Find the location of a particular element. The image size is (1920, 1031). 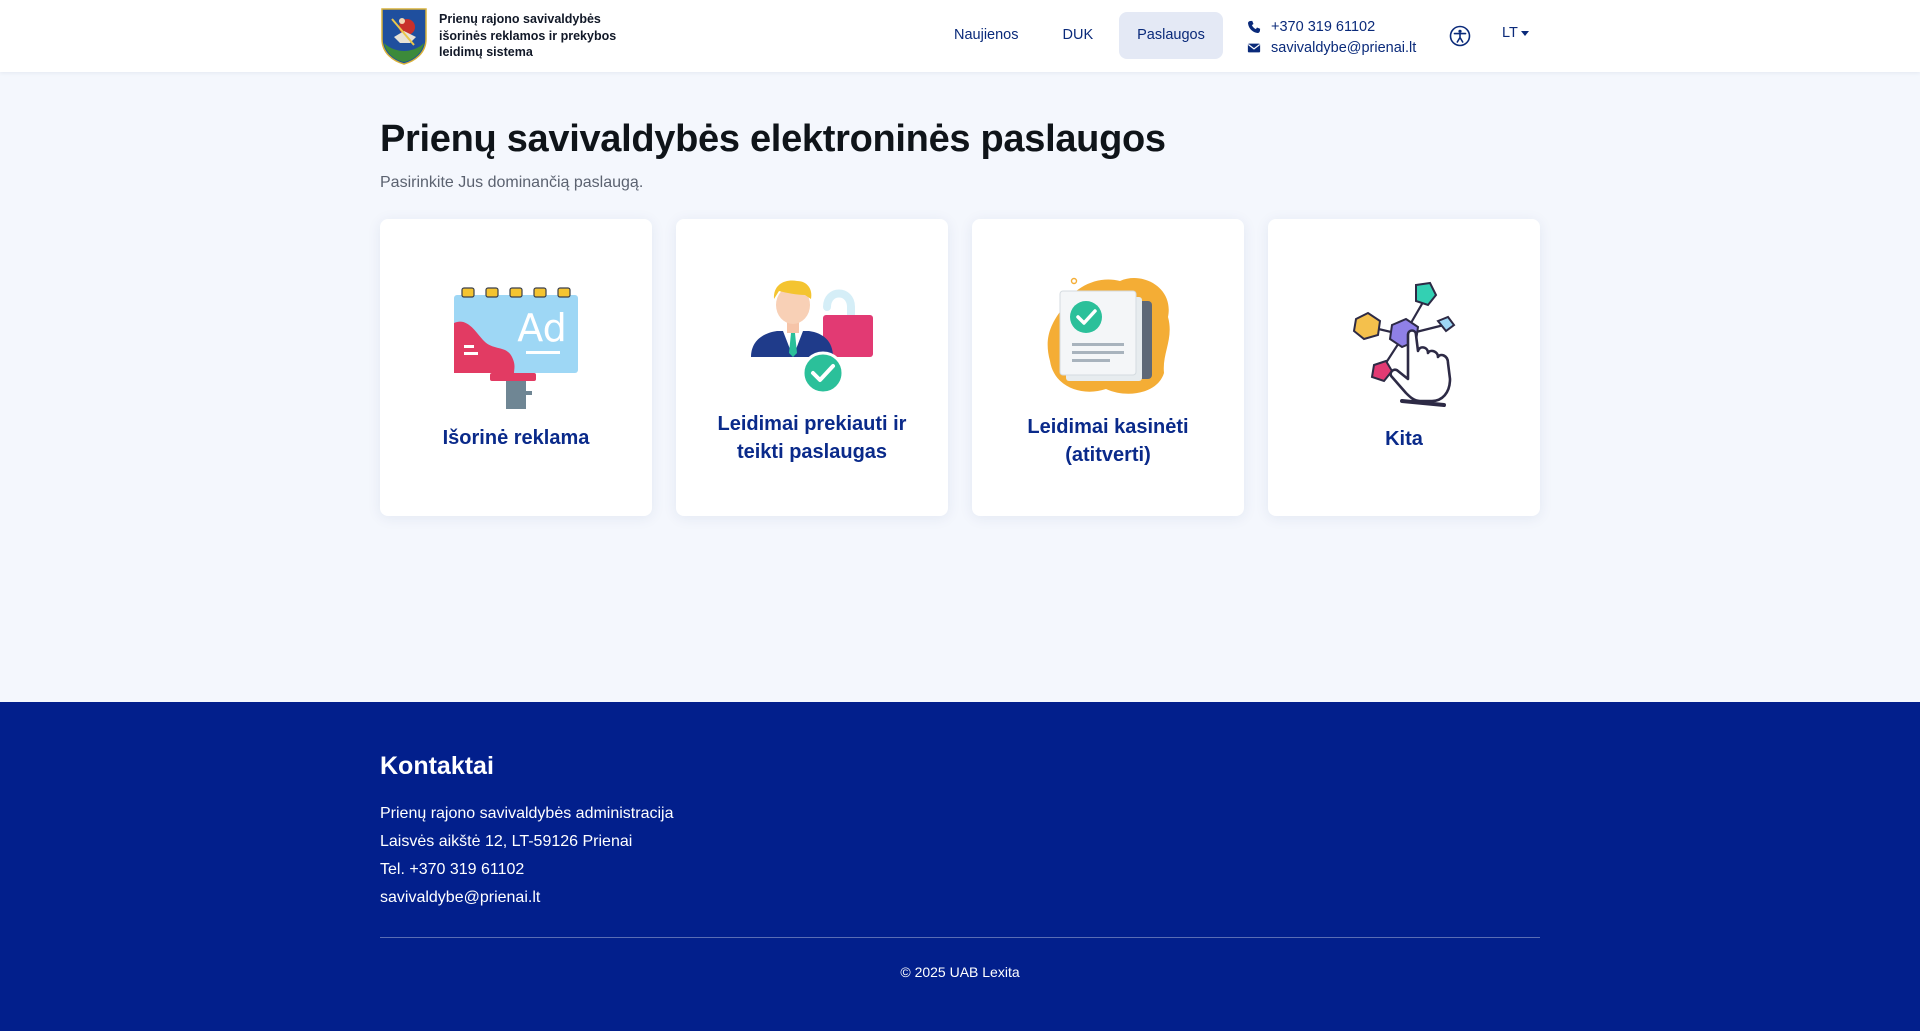

approved-document-icon is located at coordinates (1108, 335).